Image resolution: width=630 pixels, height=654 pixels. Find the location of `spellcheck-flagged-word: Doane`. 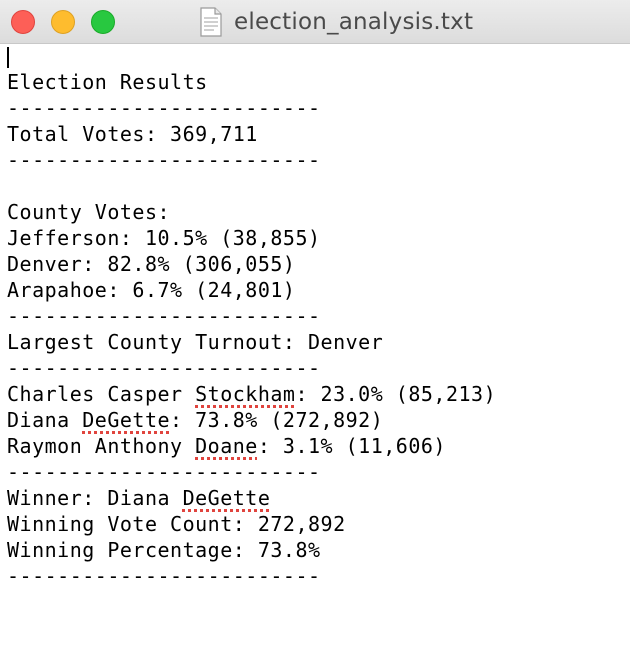

spellcheck-flagged-word: Doane is located at coordinates (226, 446).